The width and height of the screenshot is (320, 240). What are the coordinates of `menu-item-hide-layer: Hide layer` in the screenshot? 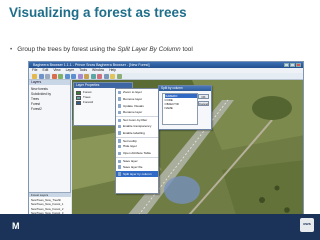 It's located at (137, 146).